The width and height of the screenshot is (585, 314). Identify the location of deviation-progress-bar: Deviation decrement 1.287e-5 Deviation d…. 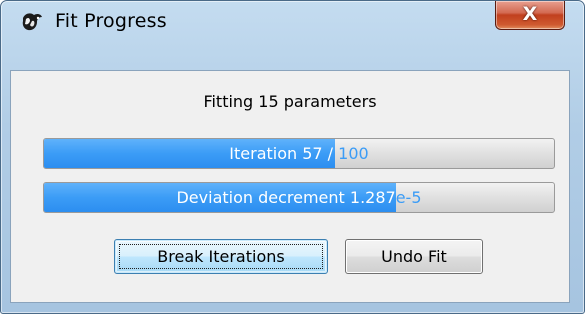
(299, 197).